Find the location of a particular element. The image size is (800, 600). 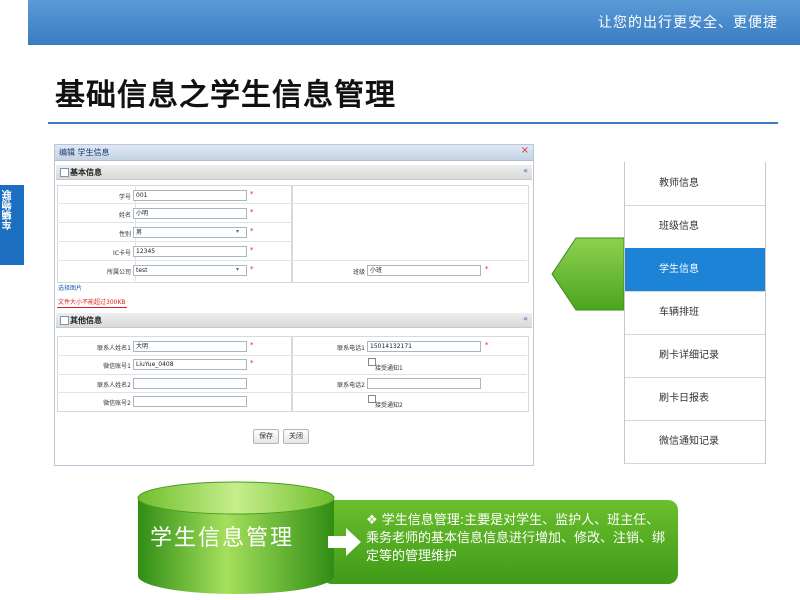

save-button: 保存 is located at coordinates (266, 436).